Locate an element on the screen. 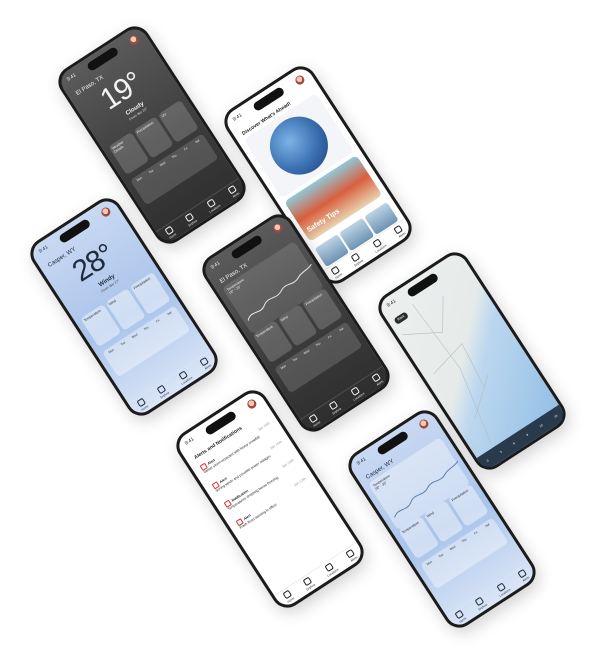  timeline-tick: 15 is located at coordinates (556, 416).